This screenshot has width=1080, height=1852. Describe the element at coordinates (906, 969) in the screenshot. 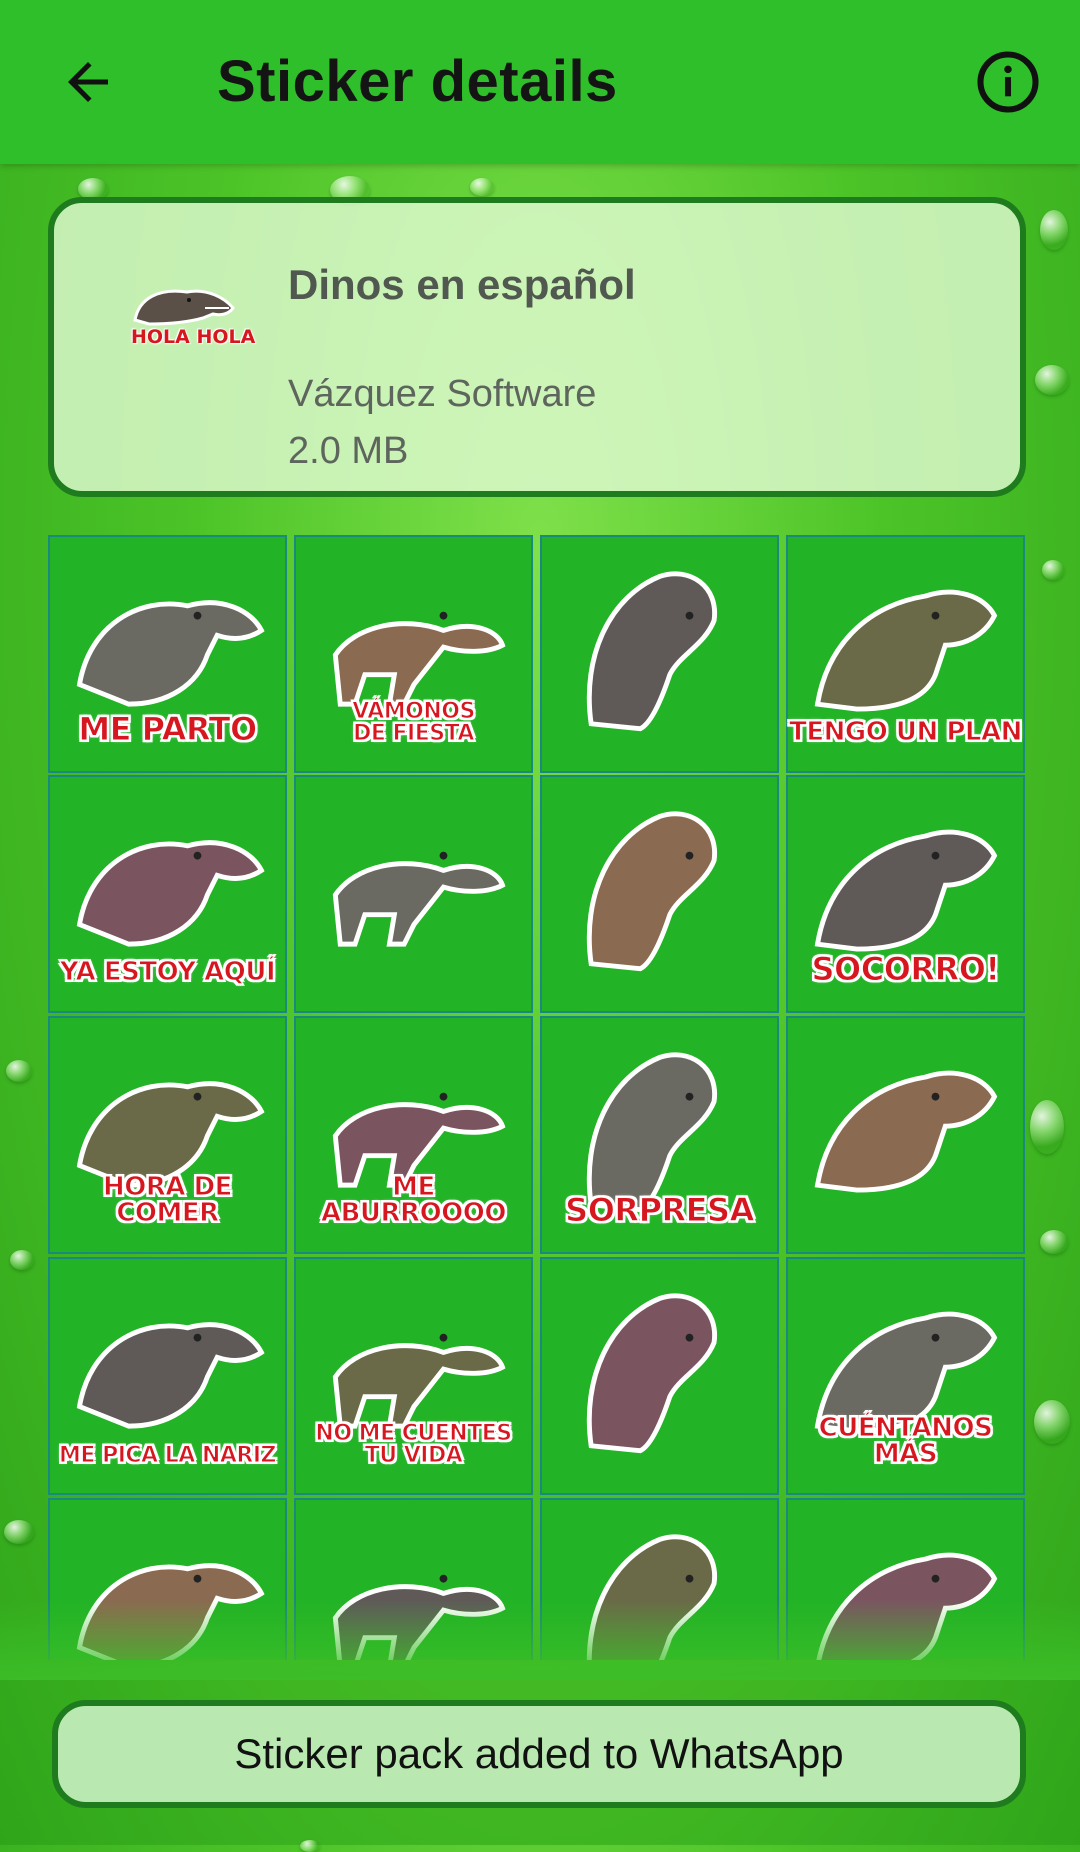

I see `sticker-caption: SOCORRO!` at that location.